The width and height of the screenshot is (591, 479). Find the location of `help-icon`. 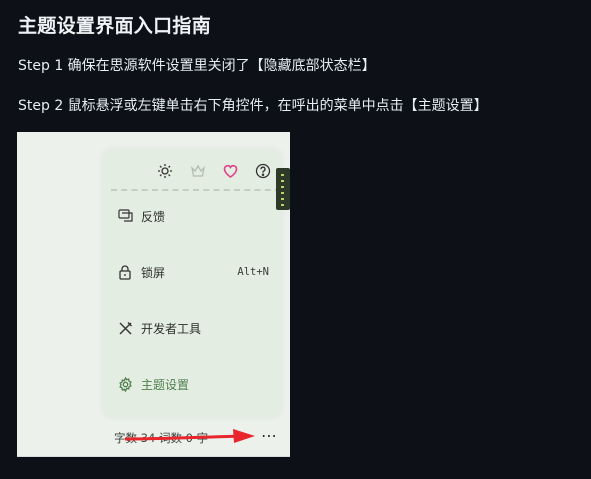

help-icon is located at coordinates (263, 171).